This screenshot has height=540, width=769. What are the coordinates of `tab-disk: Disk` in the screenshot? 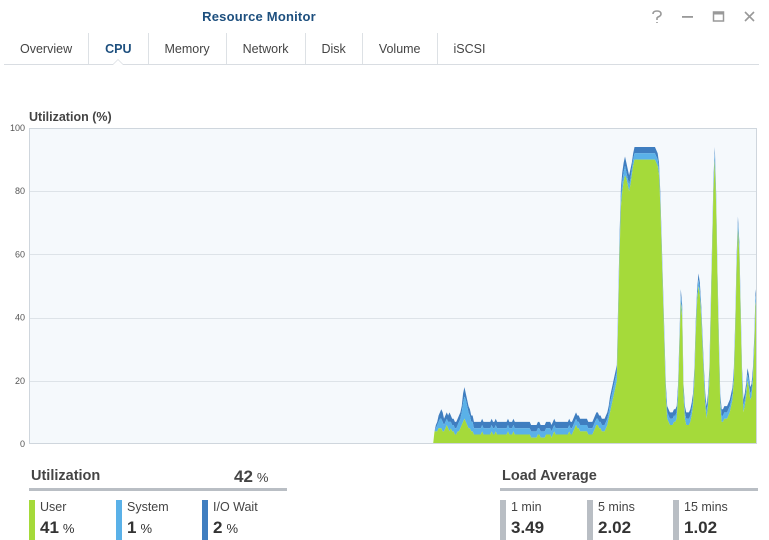 It's located at (334, 48).